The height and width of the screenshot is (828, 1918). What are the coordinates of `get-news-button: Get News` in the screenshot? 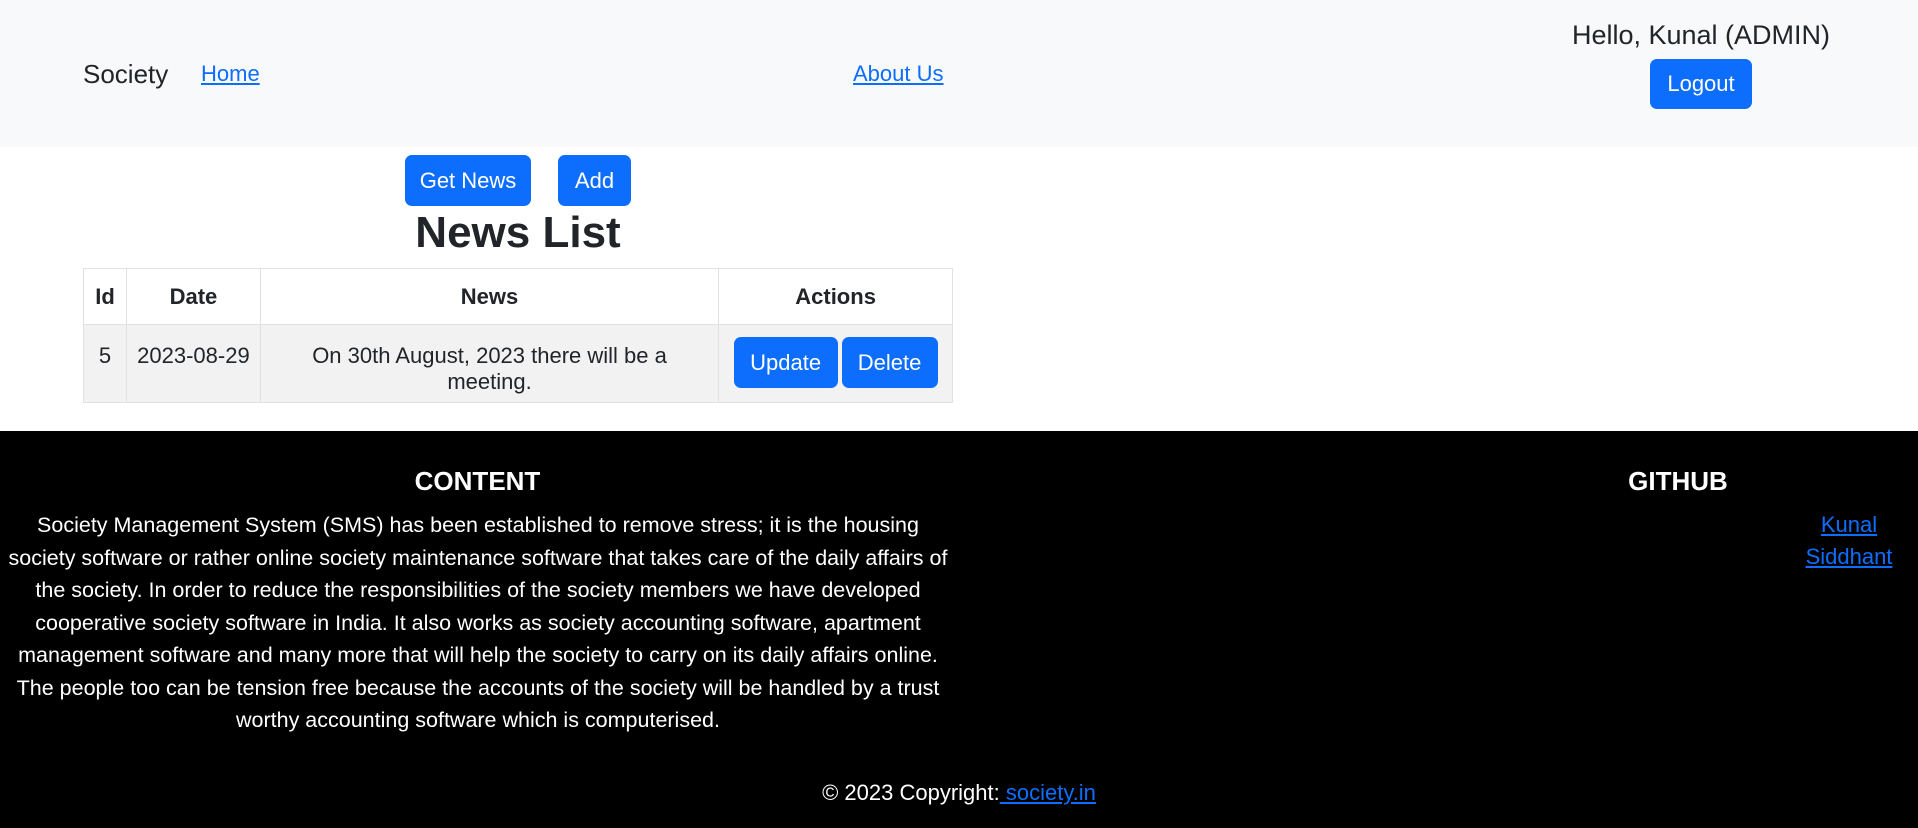 It's located at (468, 180).